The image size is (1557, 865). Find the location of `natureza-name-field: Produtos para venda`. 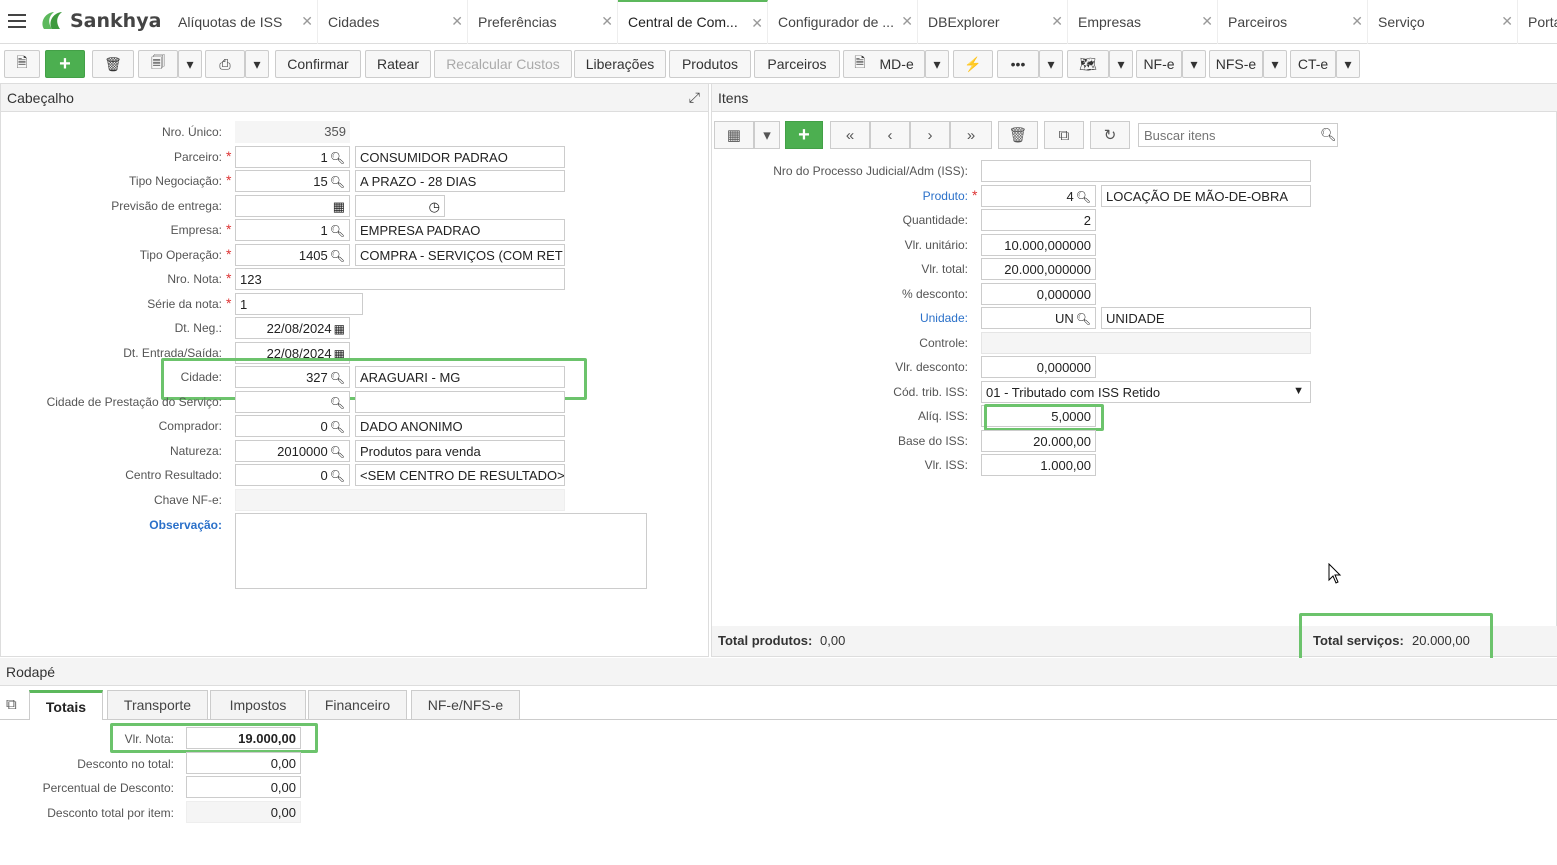

natureza-name-field: Produtos para venda is located at coordinates (460, 451).